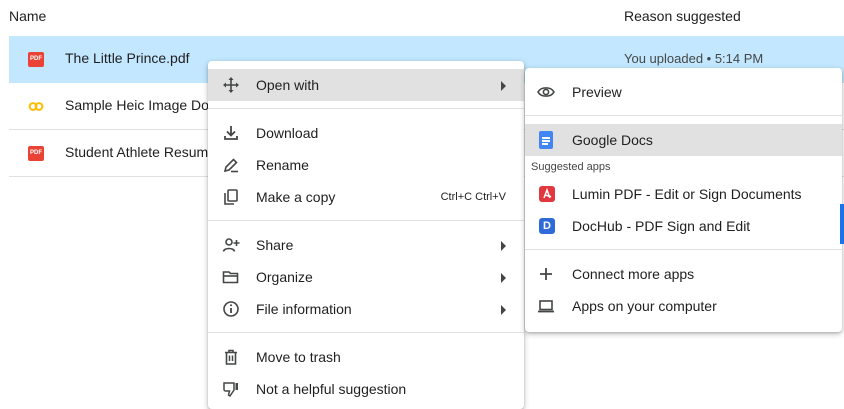 Image resolution: width=844 pixels, height=409 pixels. I want to click on submenu-item-google-docs: Google Docs, so click(683, 140).